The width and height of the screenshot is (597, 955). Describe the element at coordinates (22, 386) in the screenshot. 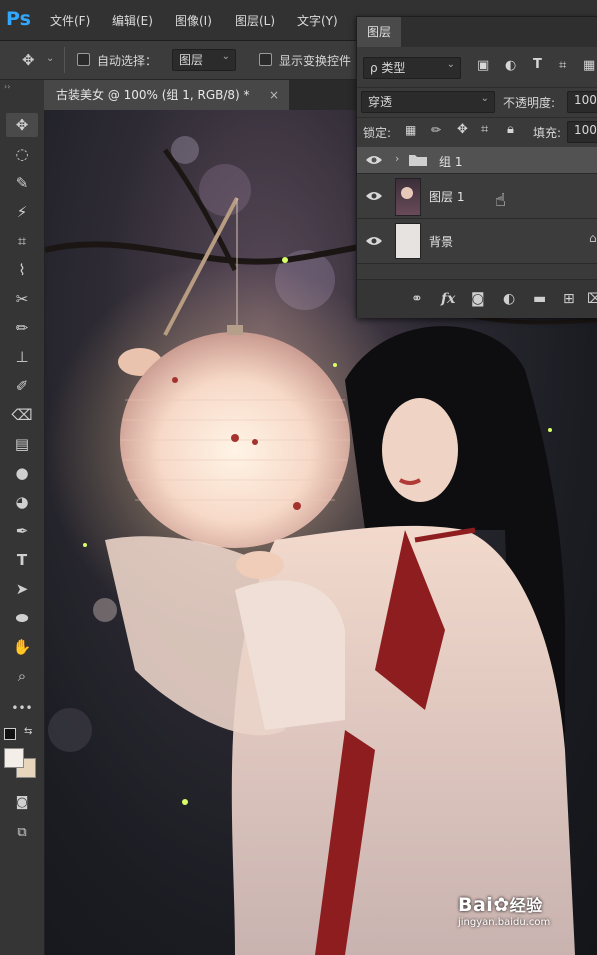

I see `history-brush-icon: ✐` at that location.